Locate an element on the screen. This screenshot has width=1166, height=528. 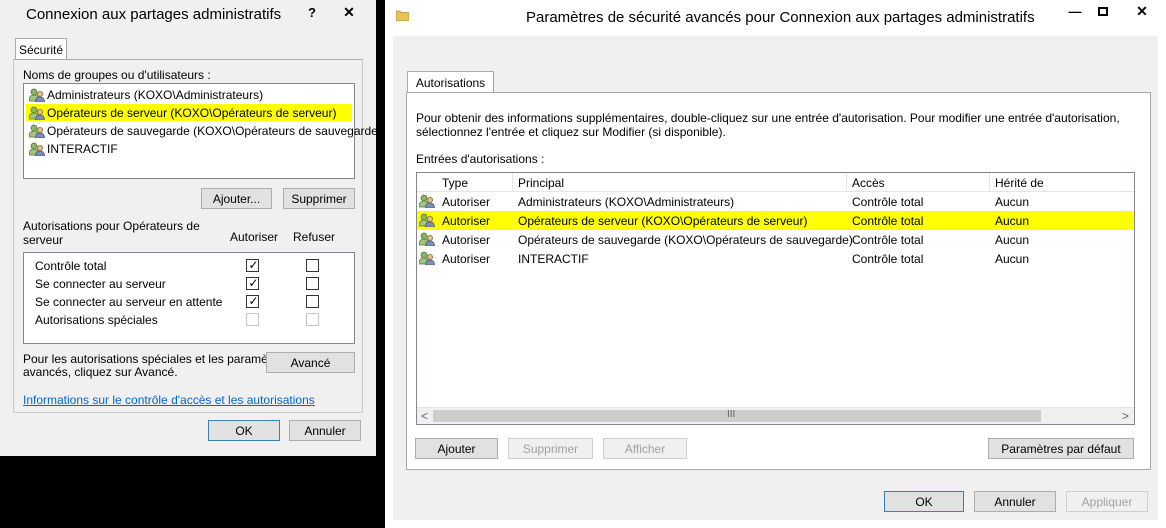
tab-autorisations: Autorisations is located at coordinates (450, 82).